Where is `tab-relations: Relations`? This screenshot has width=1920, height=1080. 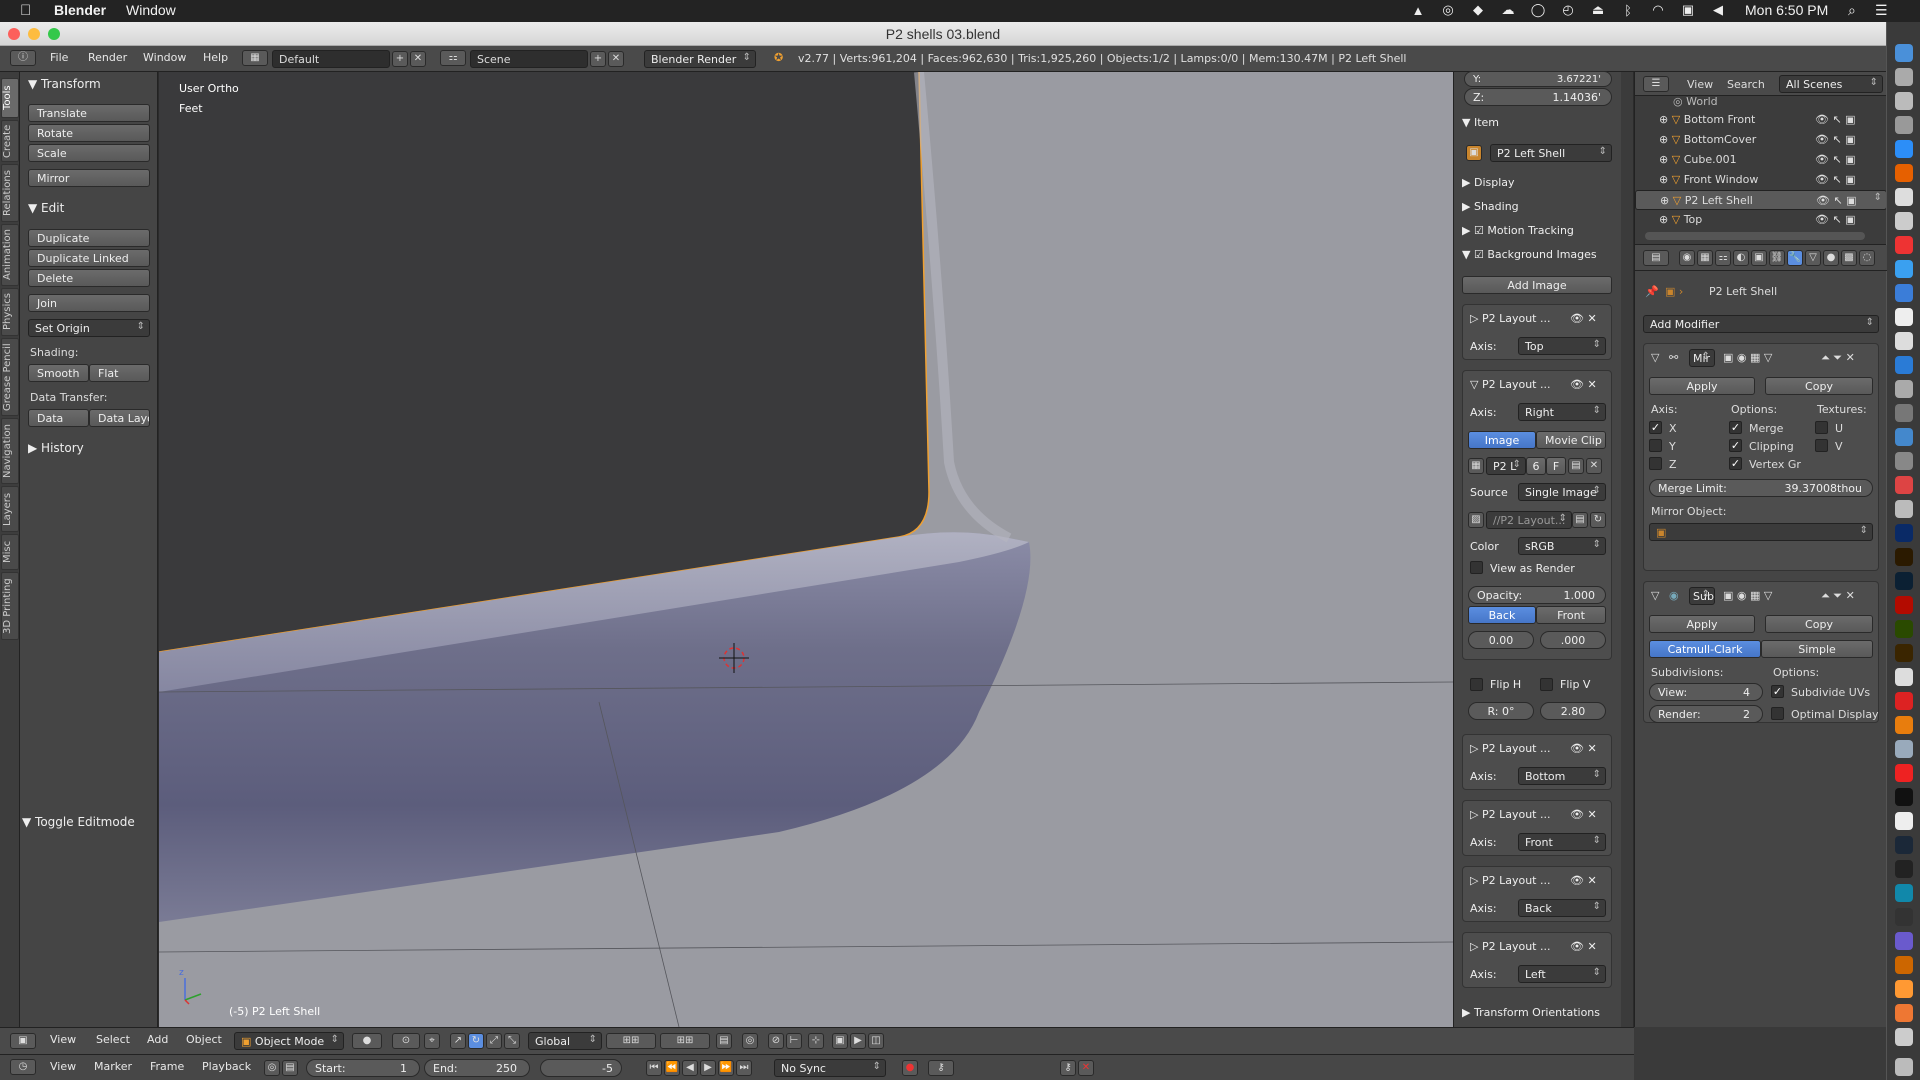 tab-relations: Relations is located at coordinates (10, 193).